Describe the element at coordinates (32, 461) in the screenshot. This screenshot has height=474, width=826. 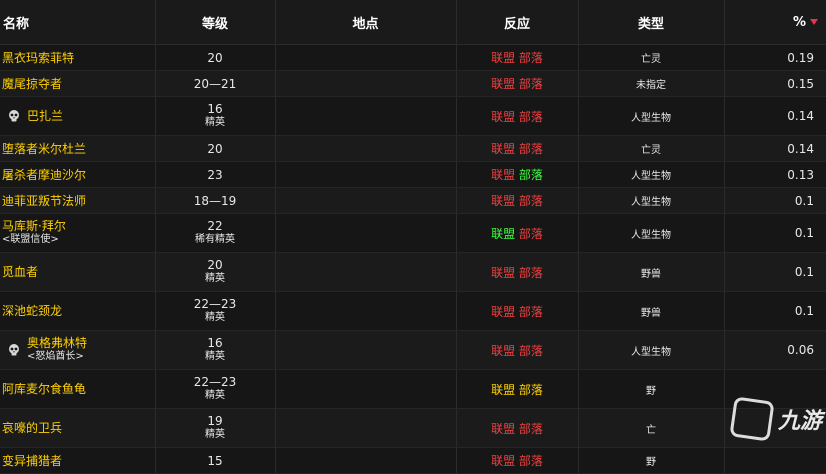
I see `npc-name-link: 变异捕猎者` at that location.